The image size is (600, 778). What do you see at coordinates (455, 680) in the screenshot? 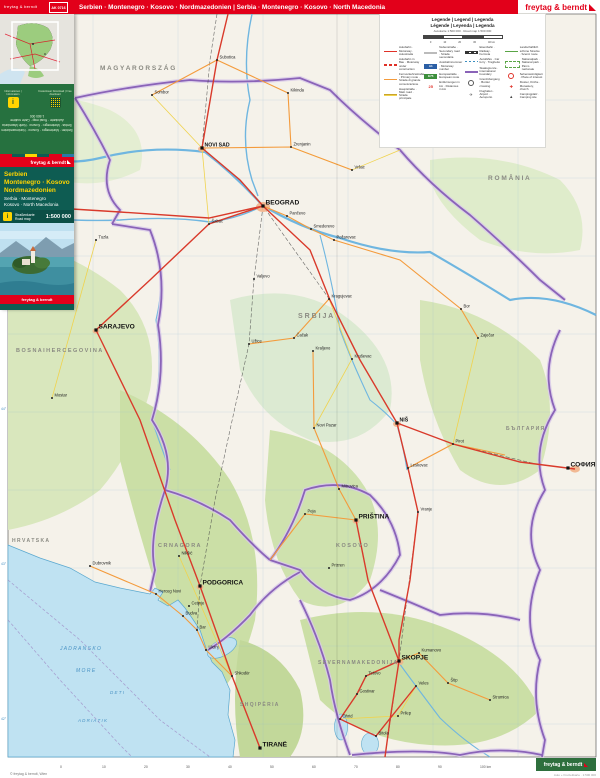
I see `city-label: Štip` at bounding box center [455, 680].